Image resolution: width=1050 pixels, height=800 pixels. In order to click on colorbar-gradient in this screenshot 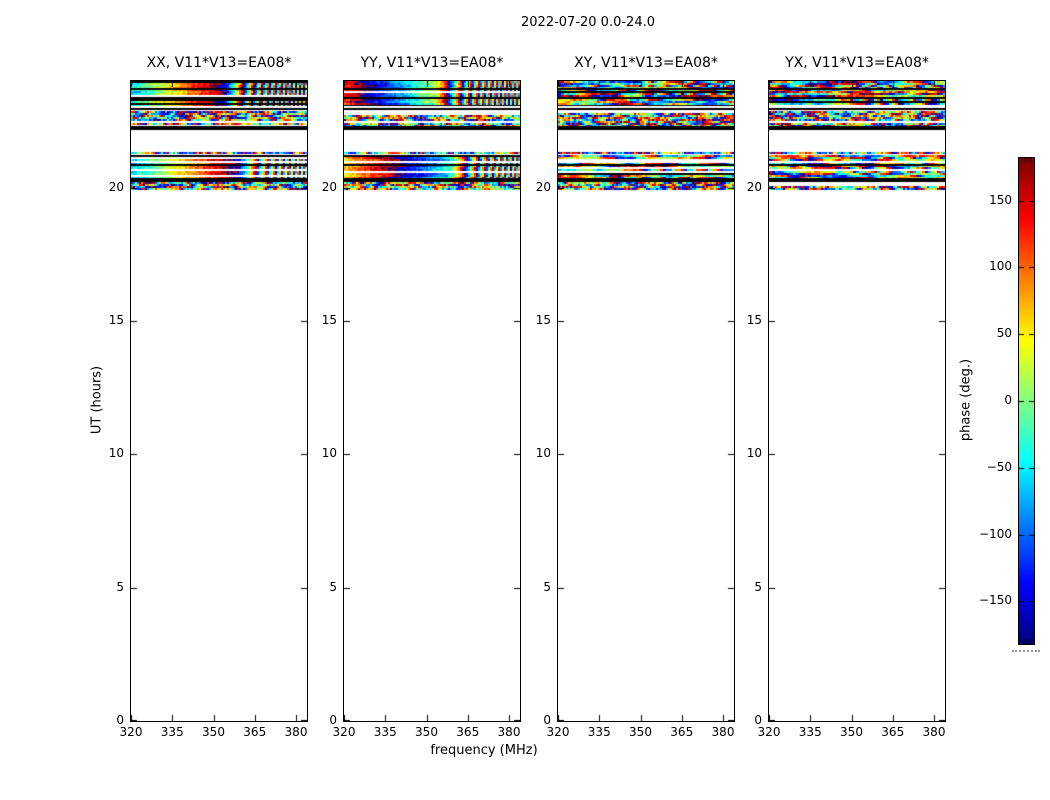, I will do `click(1026, 401)`.